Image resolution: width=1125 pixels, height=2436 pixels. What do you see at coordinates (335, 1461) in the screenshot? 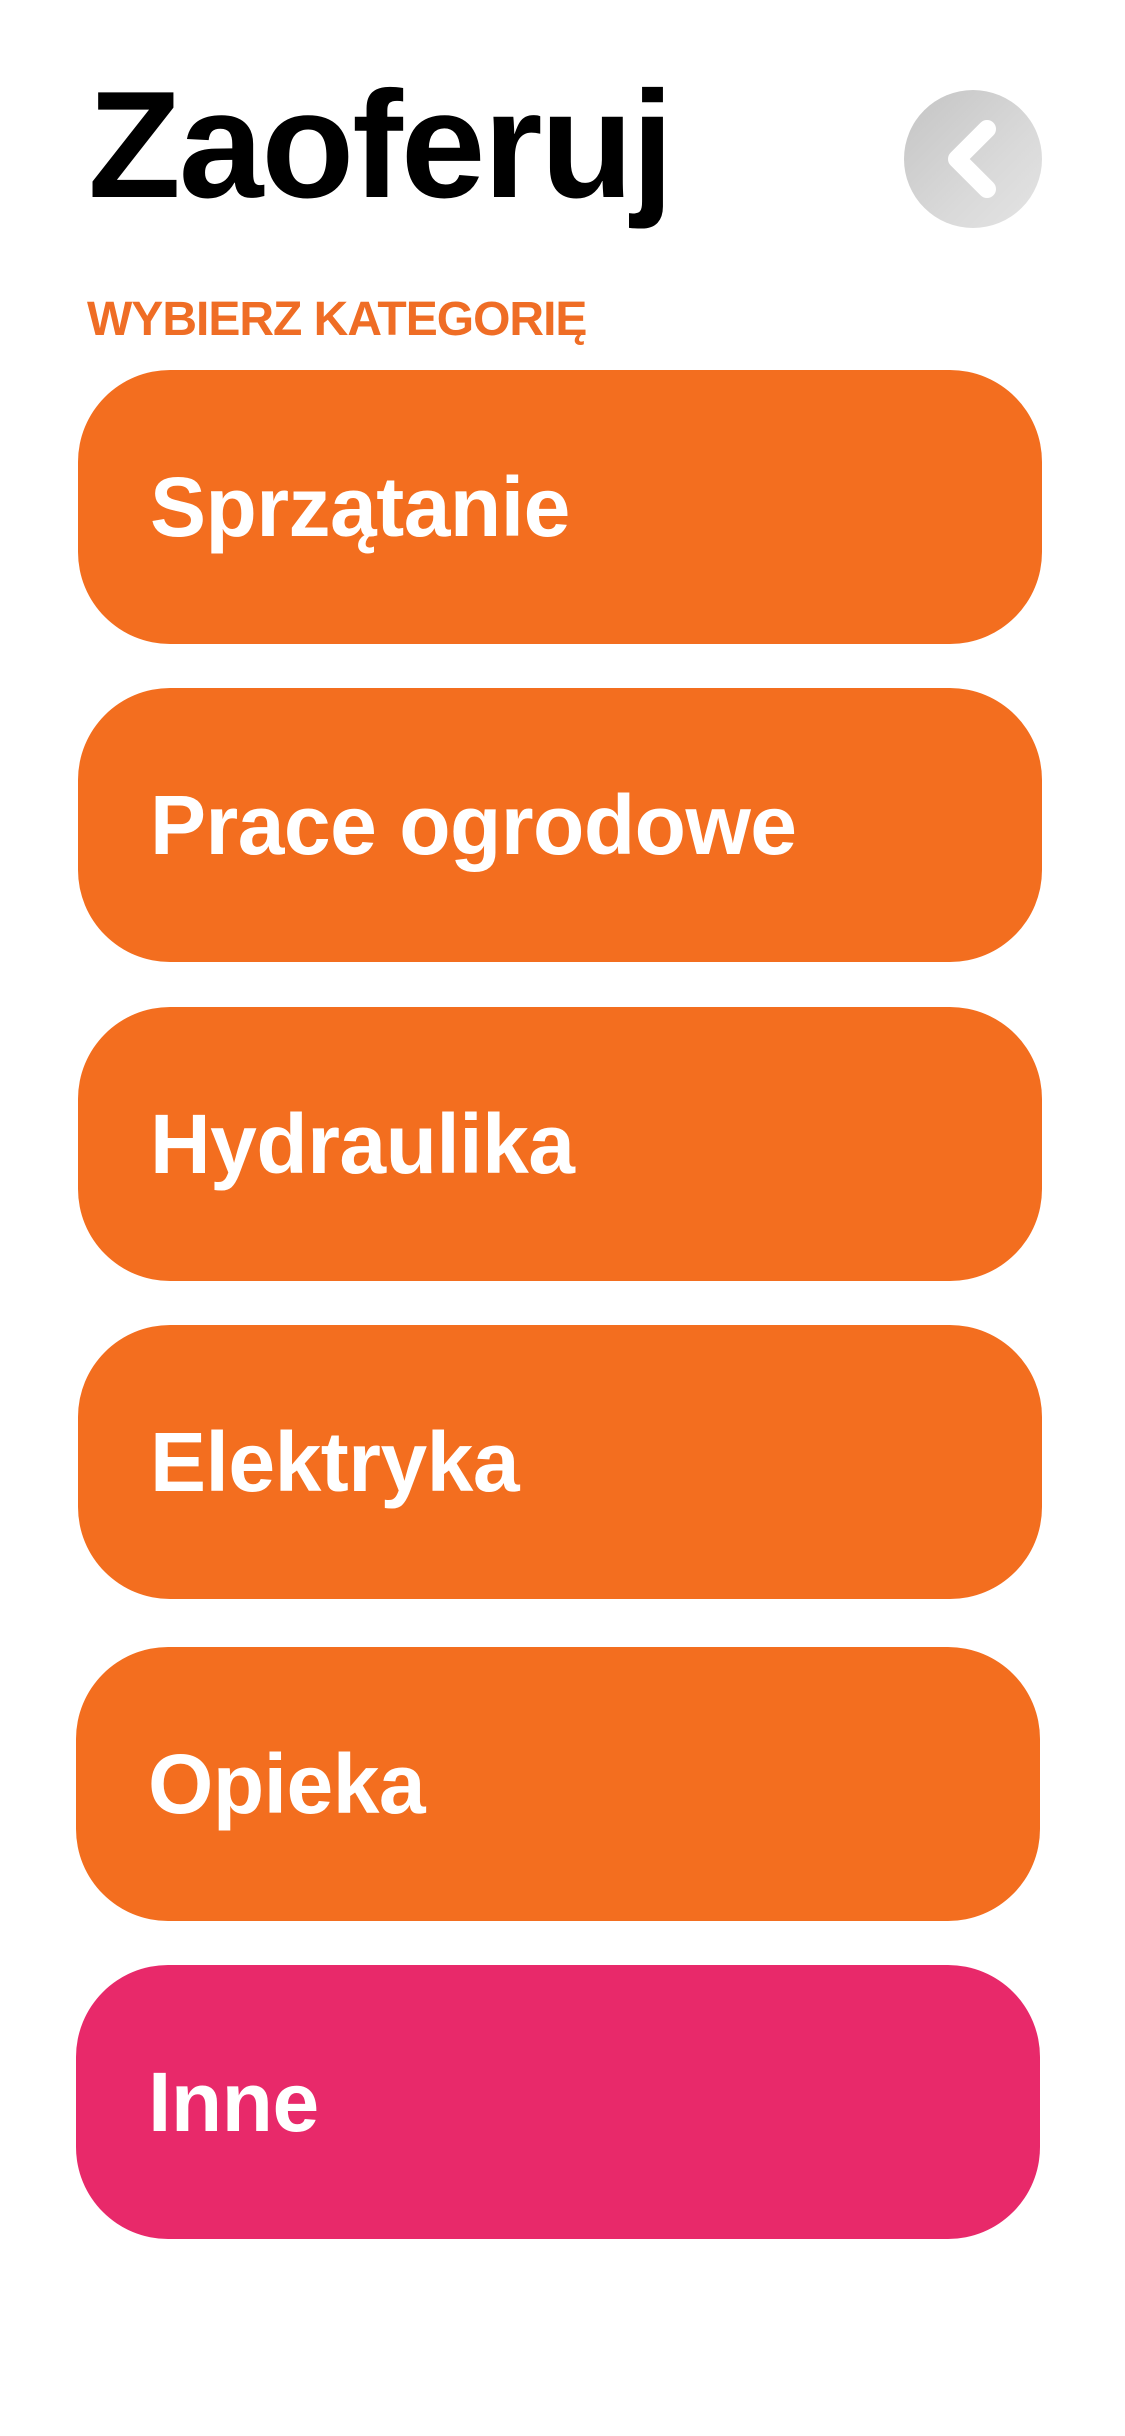
I see `category-label: Elektryka` at bounding box center [335, 1461].